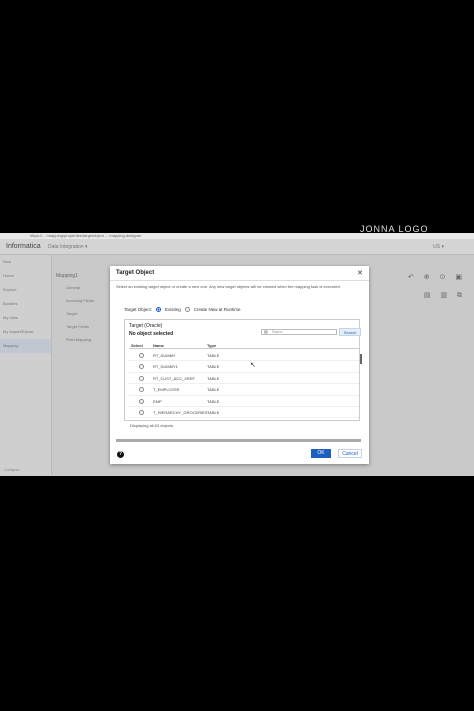 Image resolution: width=474 pixels, height=711 pixels. What do you see at coordinates (86, 300) in the screenshot?
I see `props-item-incoming: Incoming Fields` at bounding box center [86, 300].